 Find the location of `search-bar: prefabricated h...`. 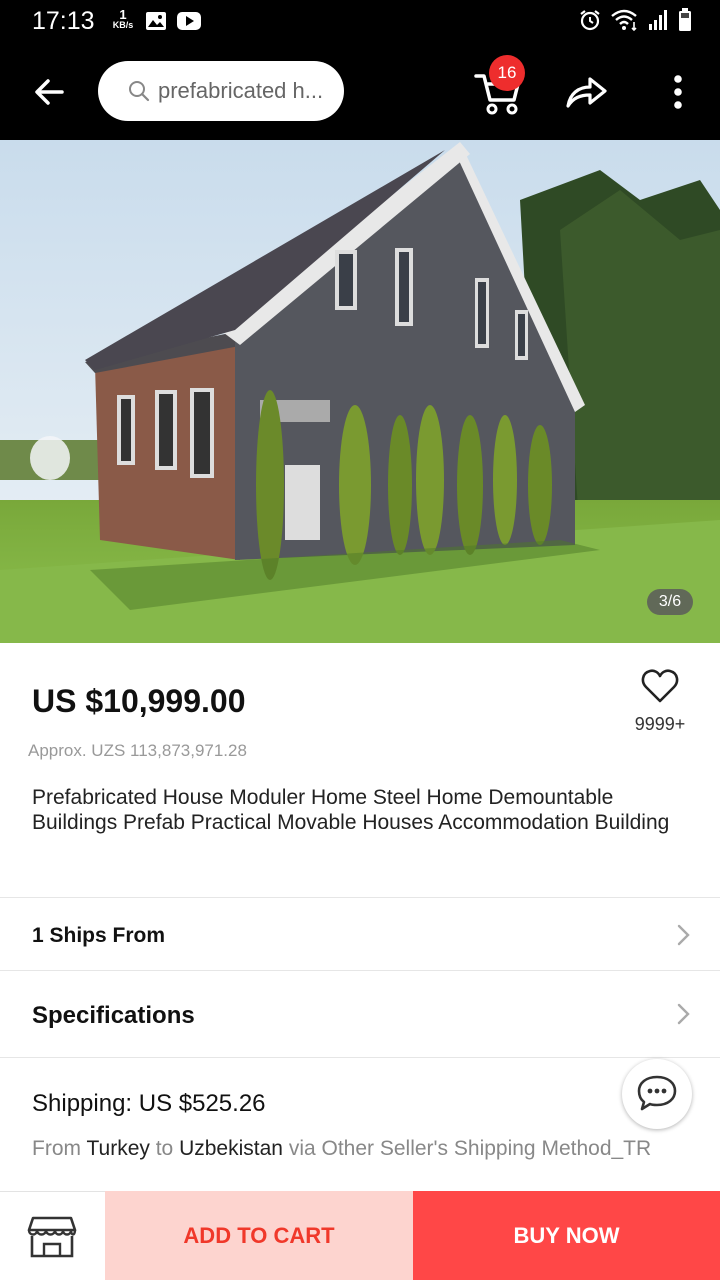

search-bar: prefabricated h... is located at coordinates (221, 91).